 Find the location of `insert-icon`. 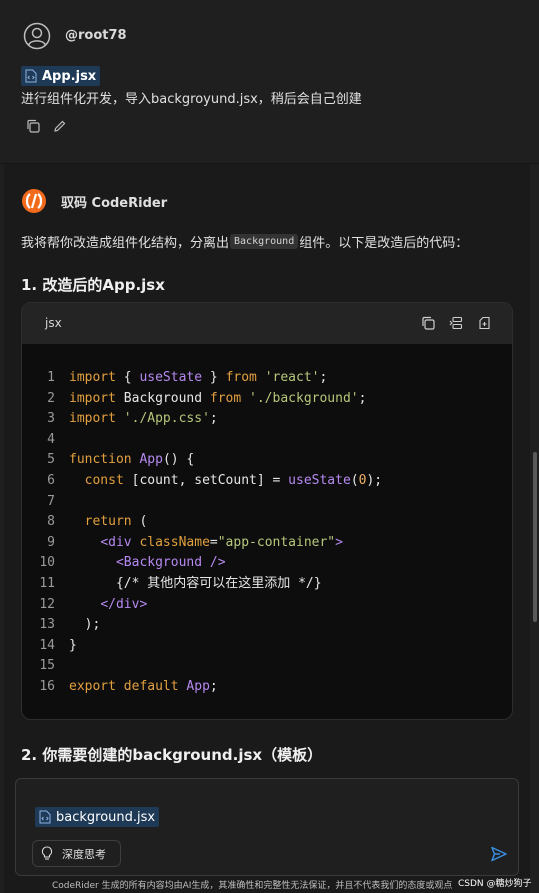

insert-icon is located at coordinates (456, 323).